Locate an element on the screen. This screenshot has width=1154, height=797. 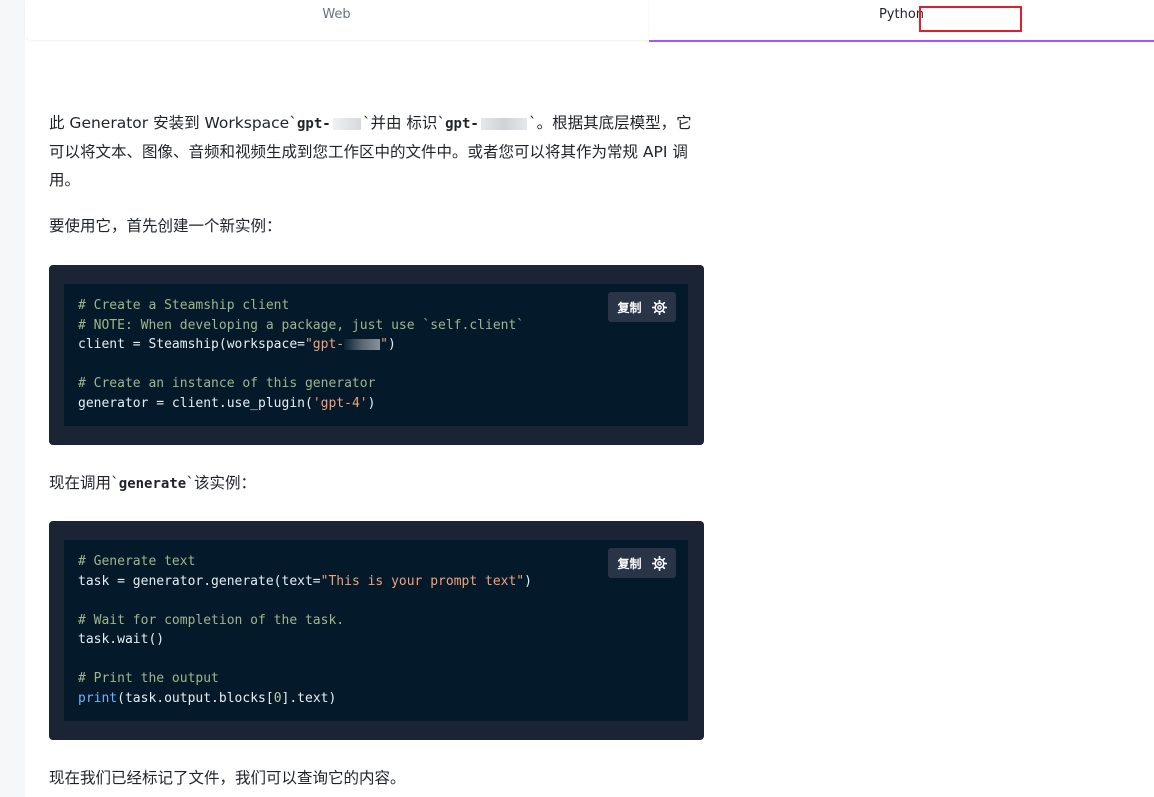
code-number: 0 is located at coordinates (277, 698).